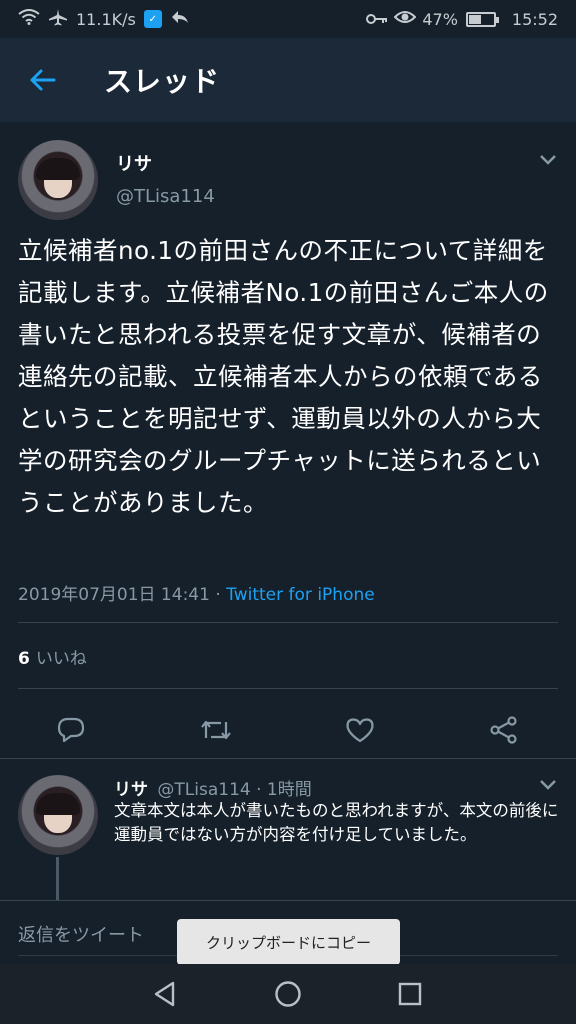 The image size is (576, 1024). What do you see at coordinates (57, 879) in the screenshot?
I see `thread-line` at bounding box center [57, 879].